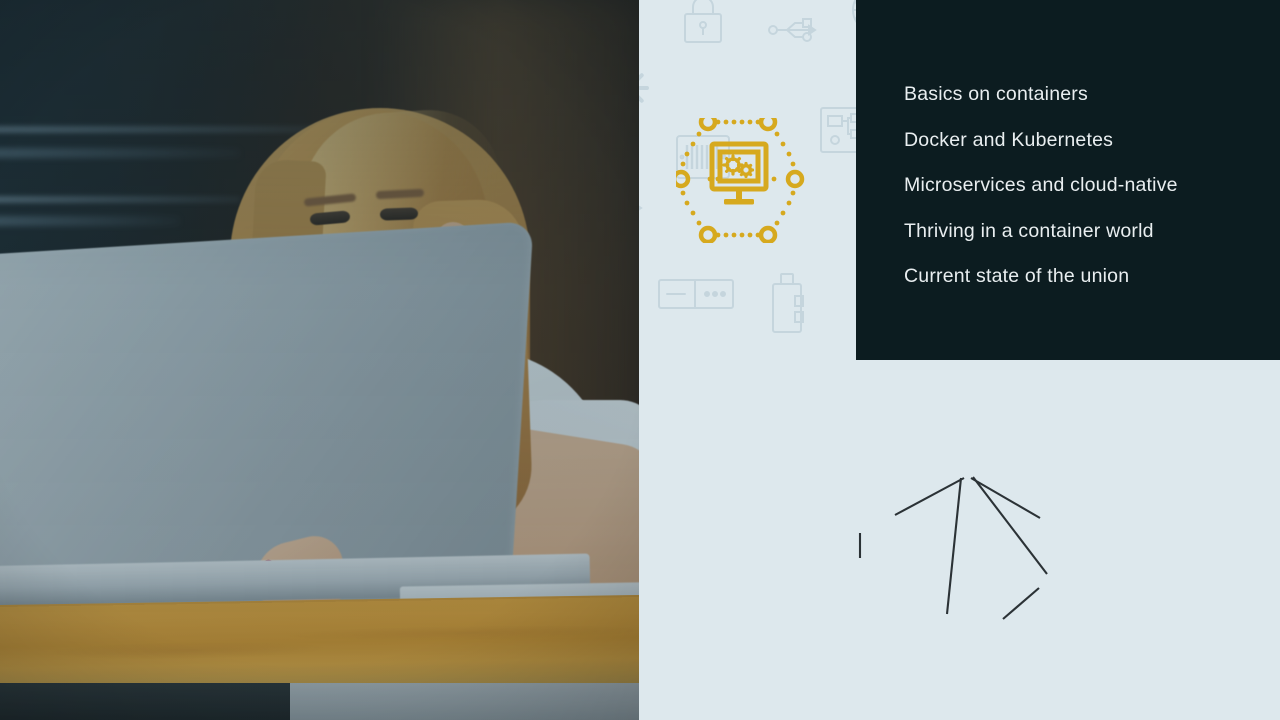 Image resolution: width=1280 pixels, height=720 pixels. What do you see at coordinates (1005, 498) in the screenshot?
I see `edge-web-auth` at bounding box center [1005, 498].